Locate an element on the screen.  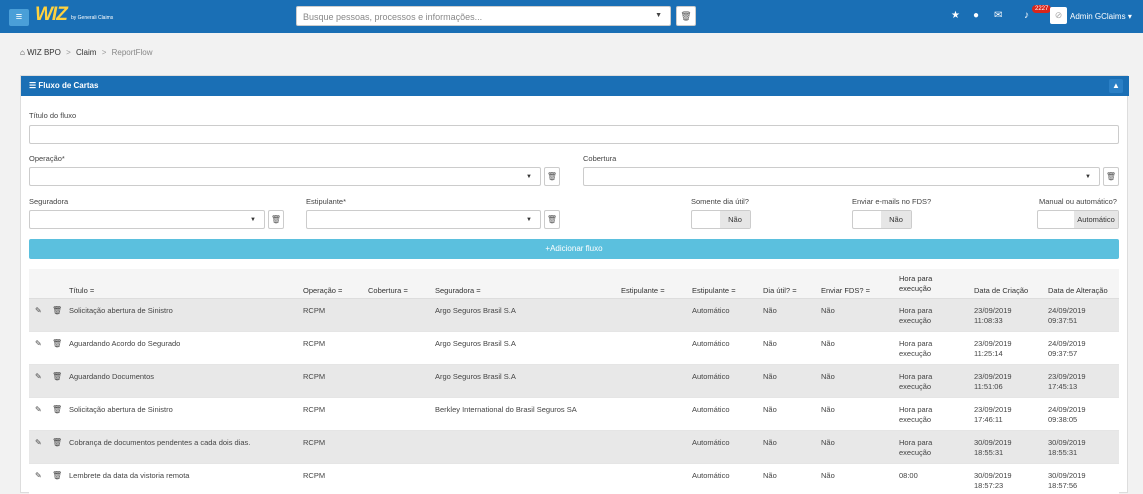
th-cobertura: Cobertura = is located at coordinates (388, 290).